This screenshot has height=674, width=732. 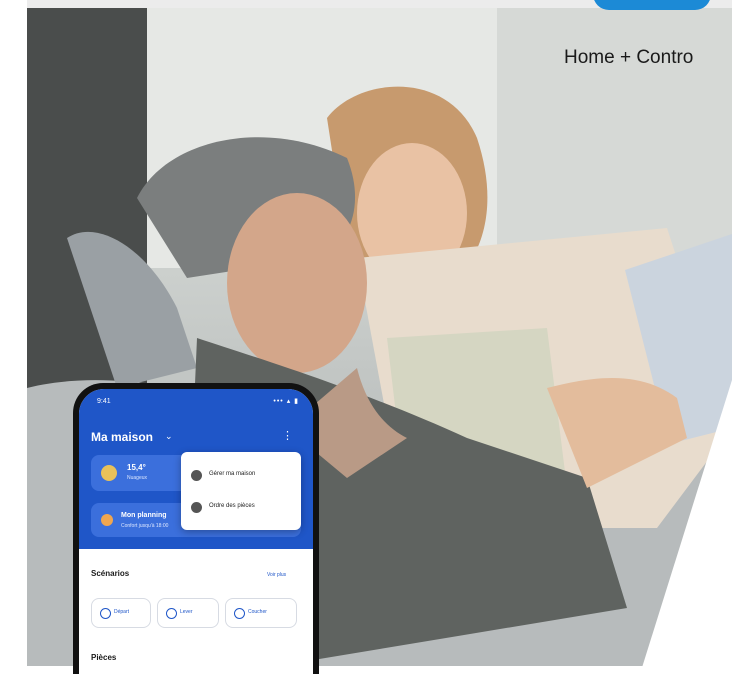 I want to click on sort-icon, so click(x=196, y=507).